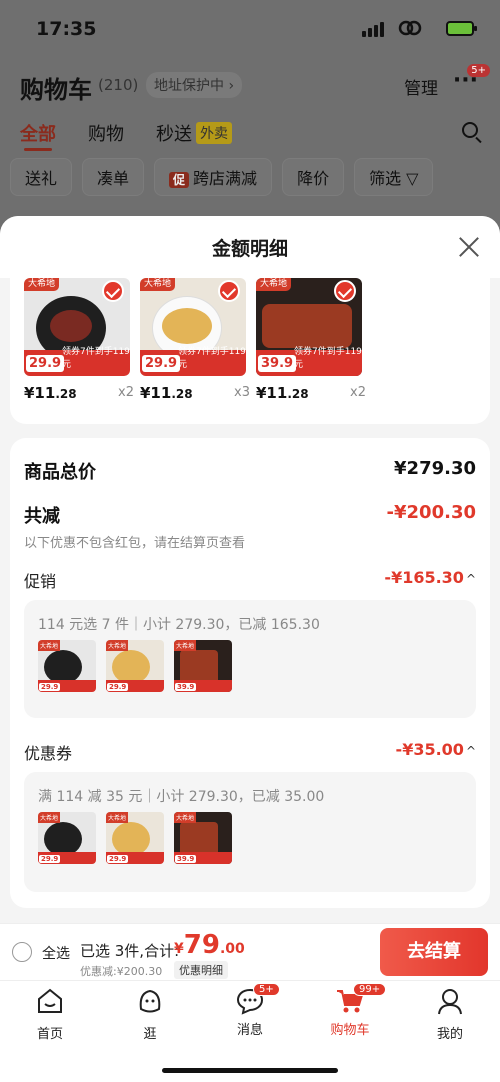 This screenshot has width=500, height=1082. I want to click on tab-messages: 5+ 消息, so click(250, 1010).